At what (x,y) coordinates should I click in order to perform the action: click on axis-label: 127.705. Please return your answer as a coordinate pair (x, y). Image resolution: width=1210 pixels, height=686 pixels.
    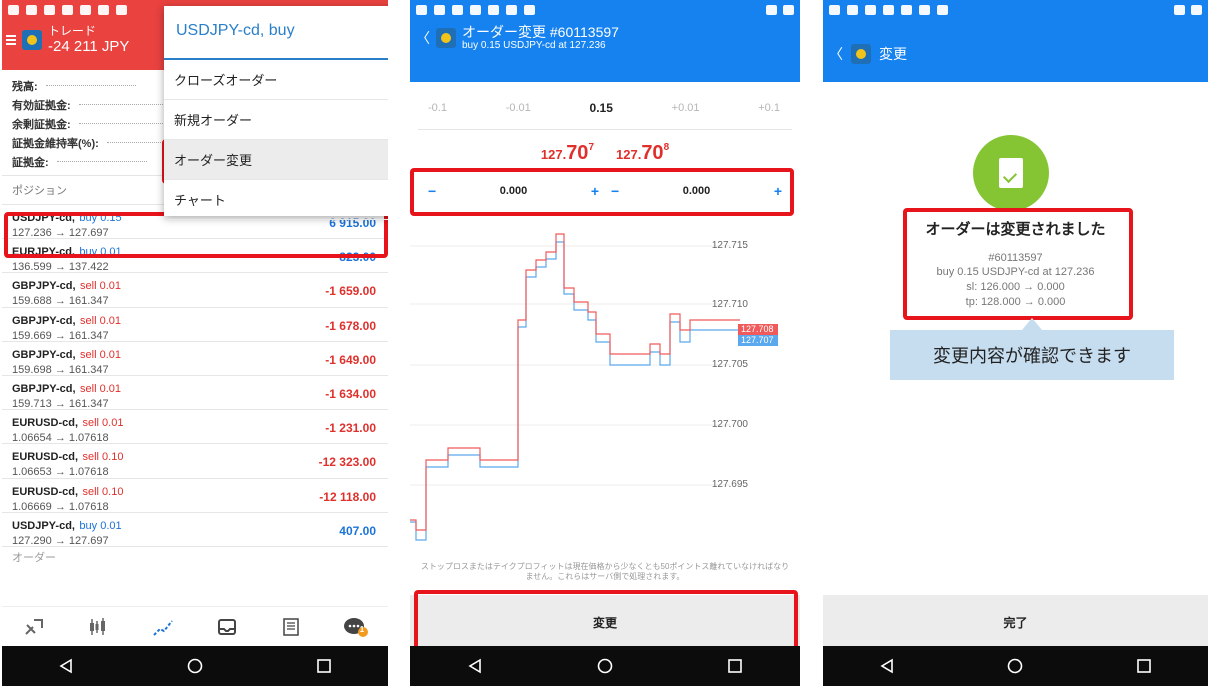
    Looking at the image, I should click on (729, 364).